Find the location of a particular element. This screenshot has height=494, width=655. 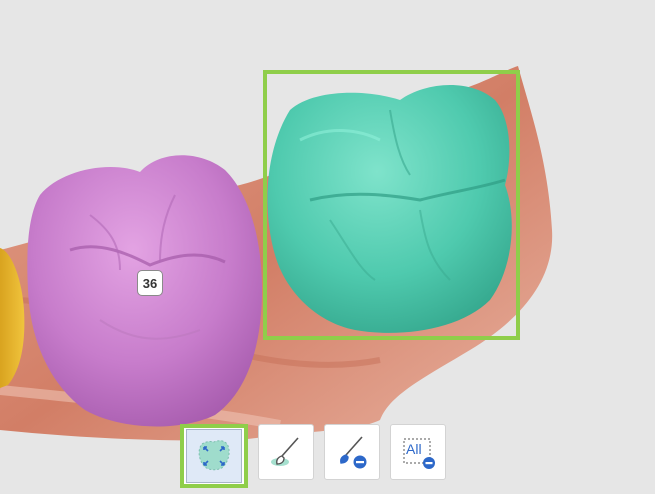

clear-all-button: All is located at coordinates (418, 452).